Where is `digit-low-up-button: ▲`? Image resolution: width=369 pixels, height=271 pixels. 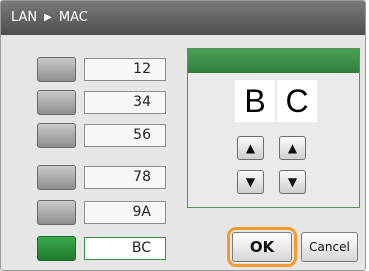 digit-low-up-button: ▲ is located at coordinates (292, 148).